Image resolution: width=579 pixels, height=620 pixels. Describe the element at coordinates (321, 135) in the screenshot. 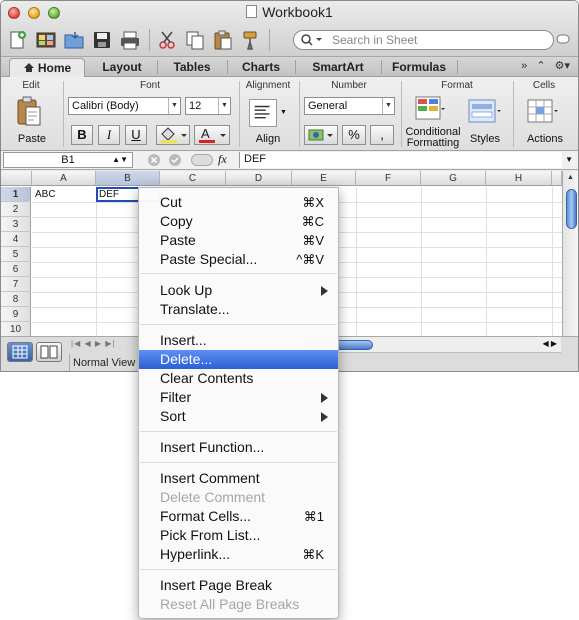

I see `accounting-format-button` at that location.